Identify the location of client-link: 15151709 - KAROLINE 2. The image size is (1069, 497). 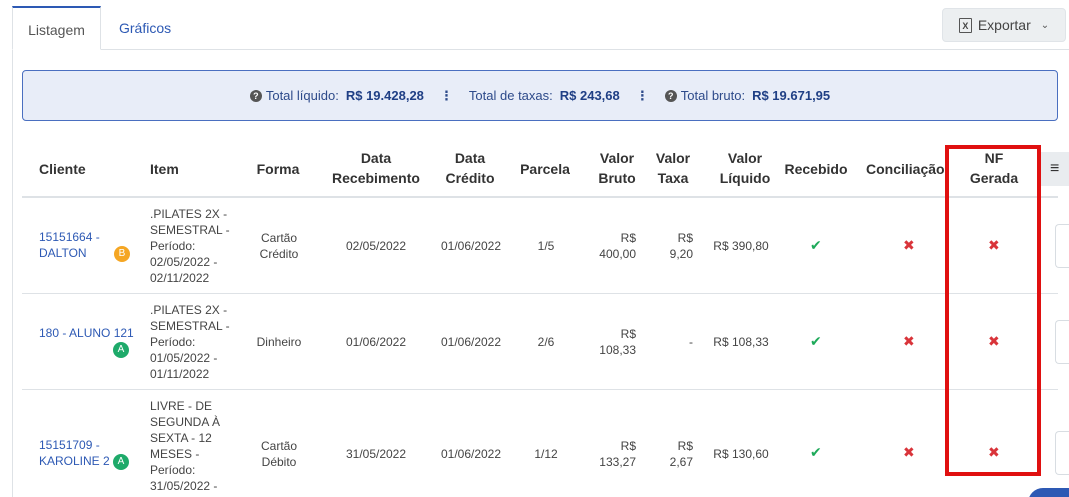
(74, 453).